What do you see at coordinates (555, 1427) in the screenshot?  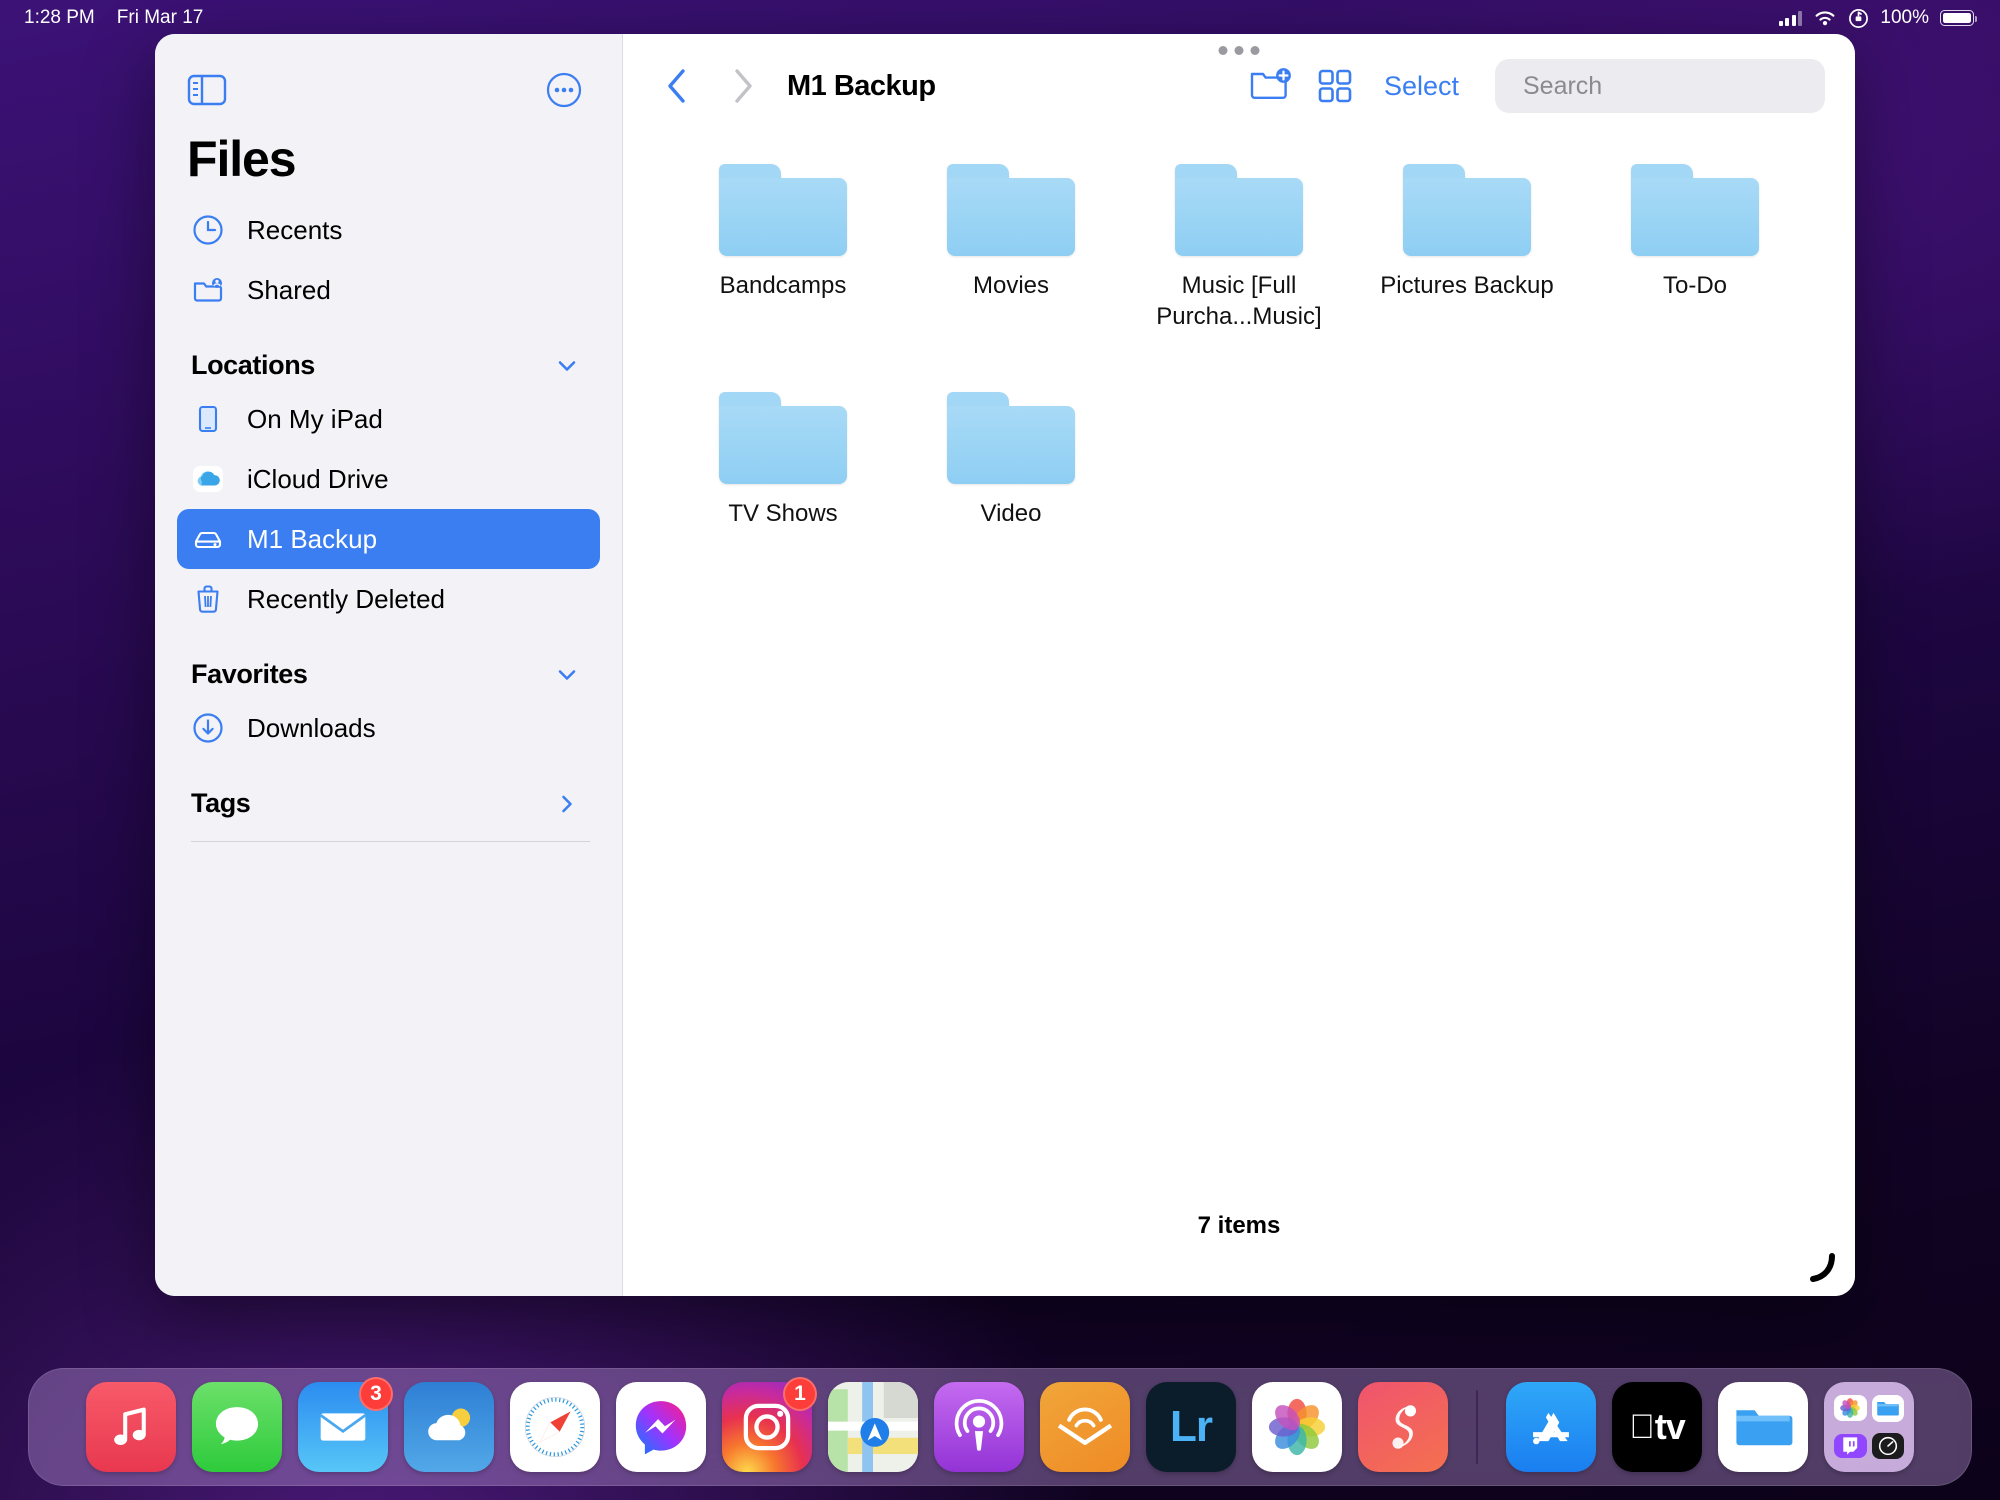 I see `dock-app-safari` at bounding box center [555, 1427].